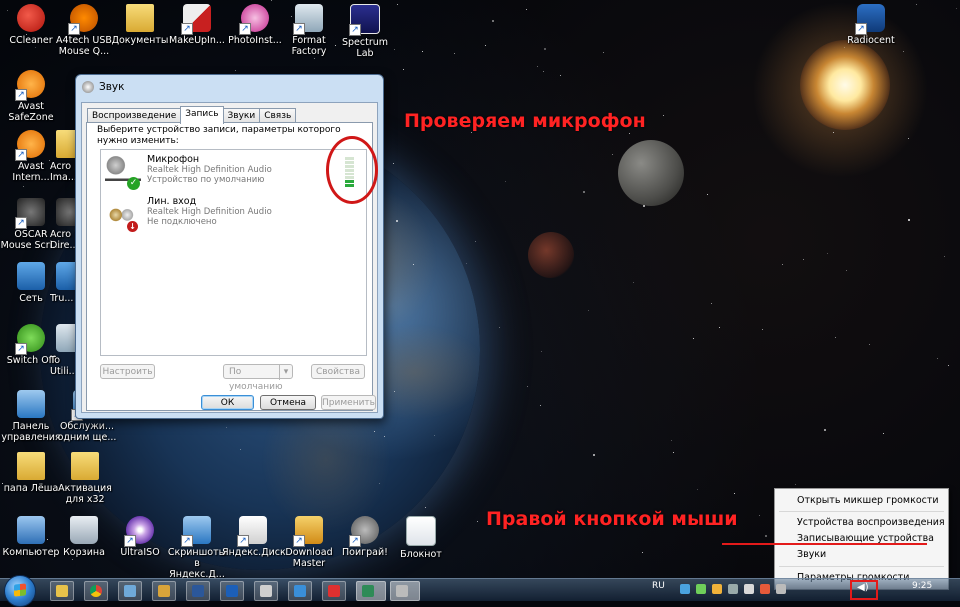 The width and height of the screenshot is (960, 607). I want to click on taskbar-yandex, so click(334, 591).